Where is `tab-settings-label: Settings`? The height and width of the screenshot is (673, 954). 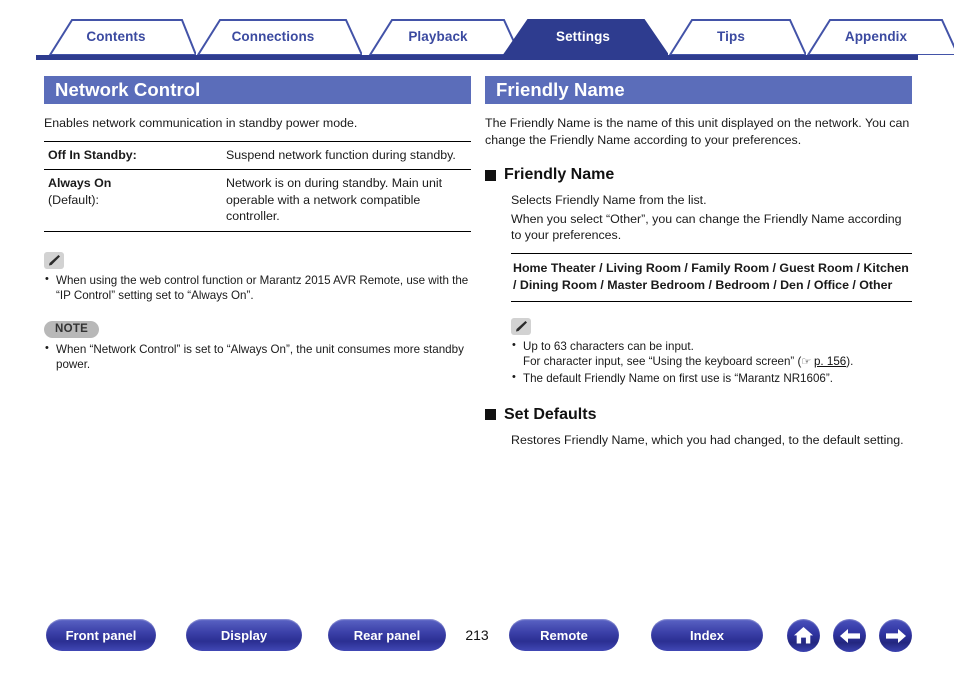
tab-settings-label: Settings is located at coordinates (583, 36).